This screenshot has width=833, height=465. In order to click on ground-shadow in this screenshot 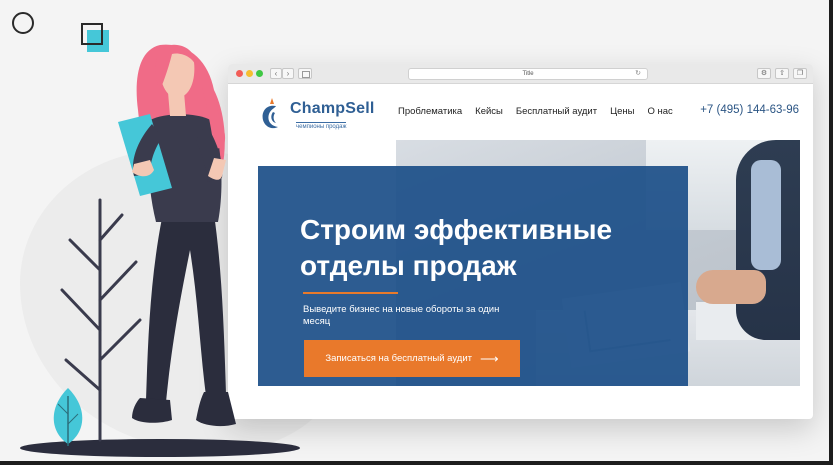, I will do `click(160, 448)`.